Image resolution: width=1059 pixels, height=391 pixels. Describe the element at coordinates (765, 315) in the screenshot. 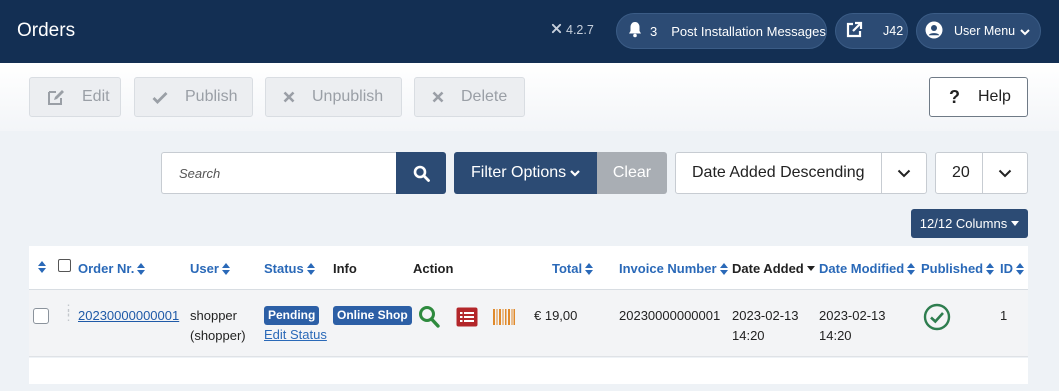

I see `date-added-date: 2023-02-13` at that location.